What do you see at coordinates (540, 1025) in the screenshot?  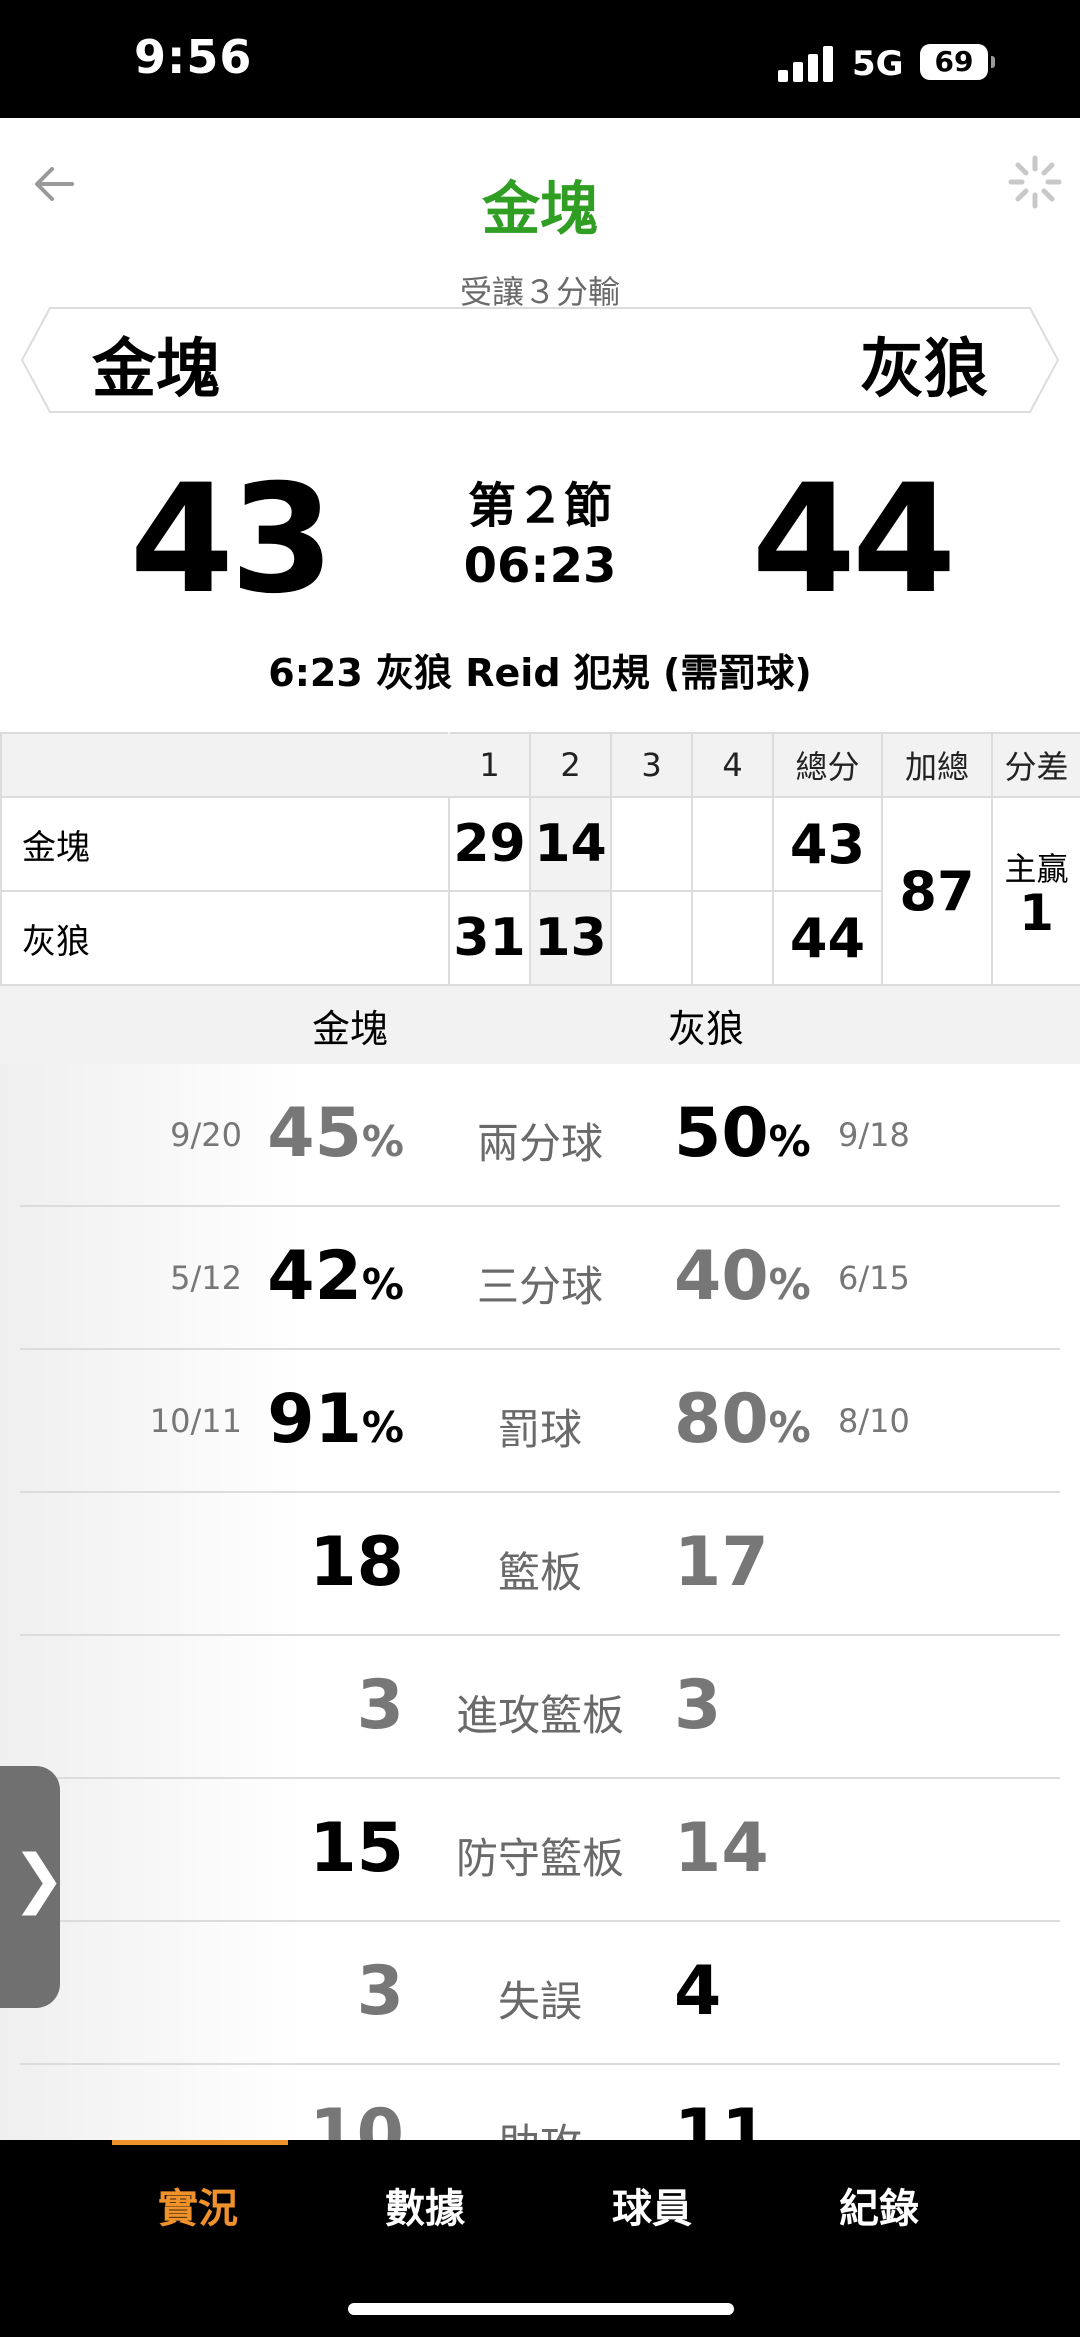 I see `stats-header: 金塊 灰狼` at bounding box center [540, 1025].